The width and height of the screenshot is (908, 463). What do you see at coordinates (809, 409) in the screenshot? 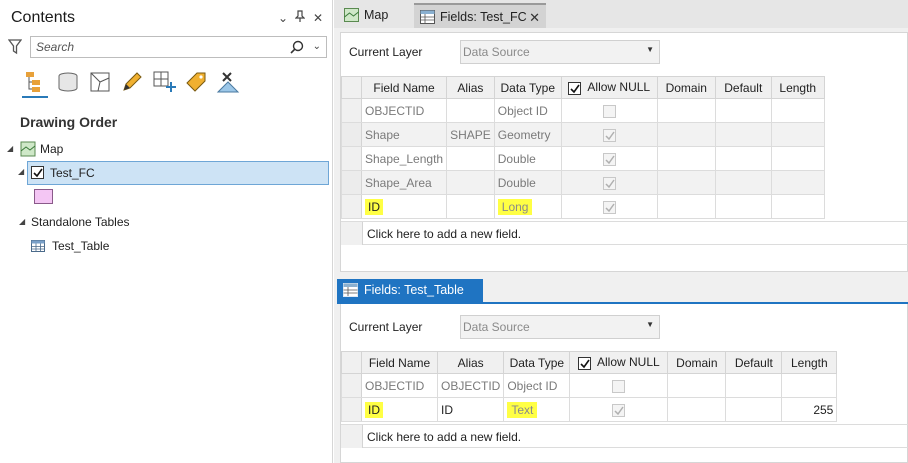
I see `length-cell: 255` at bounding box center [809, 409].